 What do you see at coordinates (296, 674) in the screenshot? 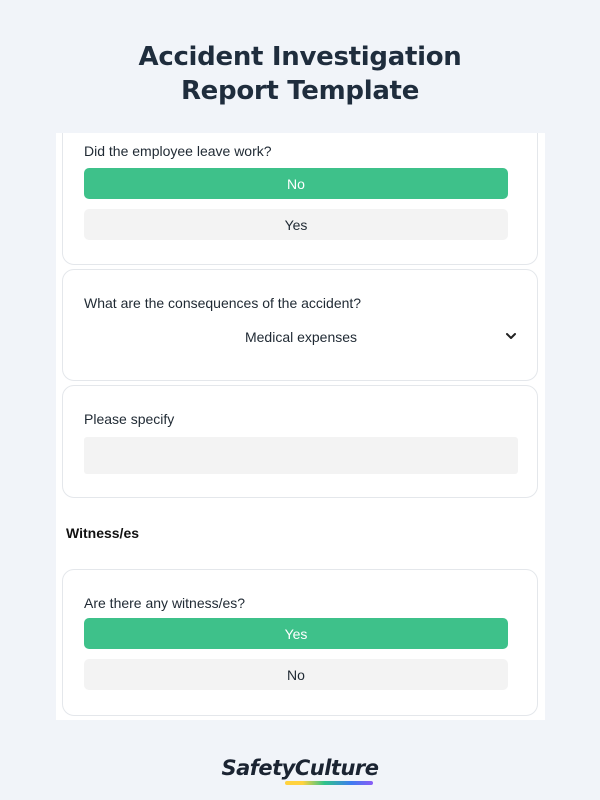
I see `witness-option-no: No` at bounding box center [296, 674].